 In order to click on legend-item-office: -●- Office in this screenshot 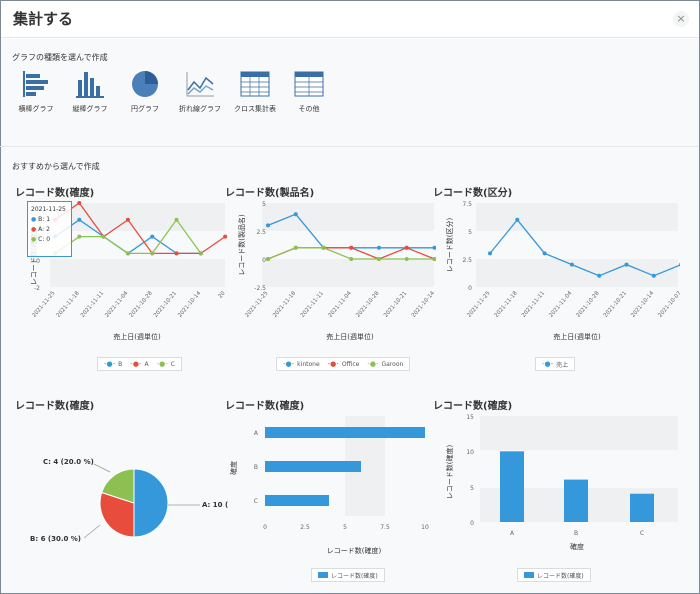, I will do `click(344, 364)`.